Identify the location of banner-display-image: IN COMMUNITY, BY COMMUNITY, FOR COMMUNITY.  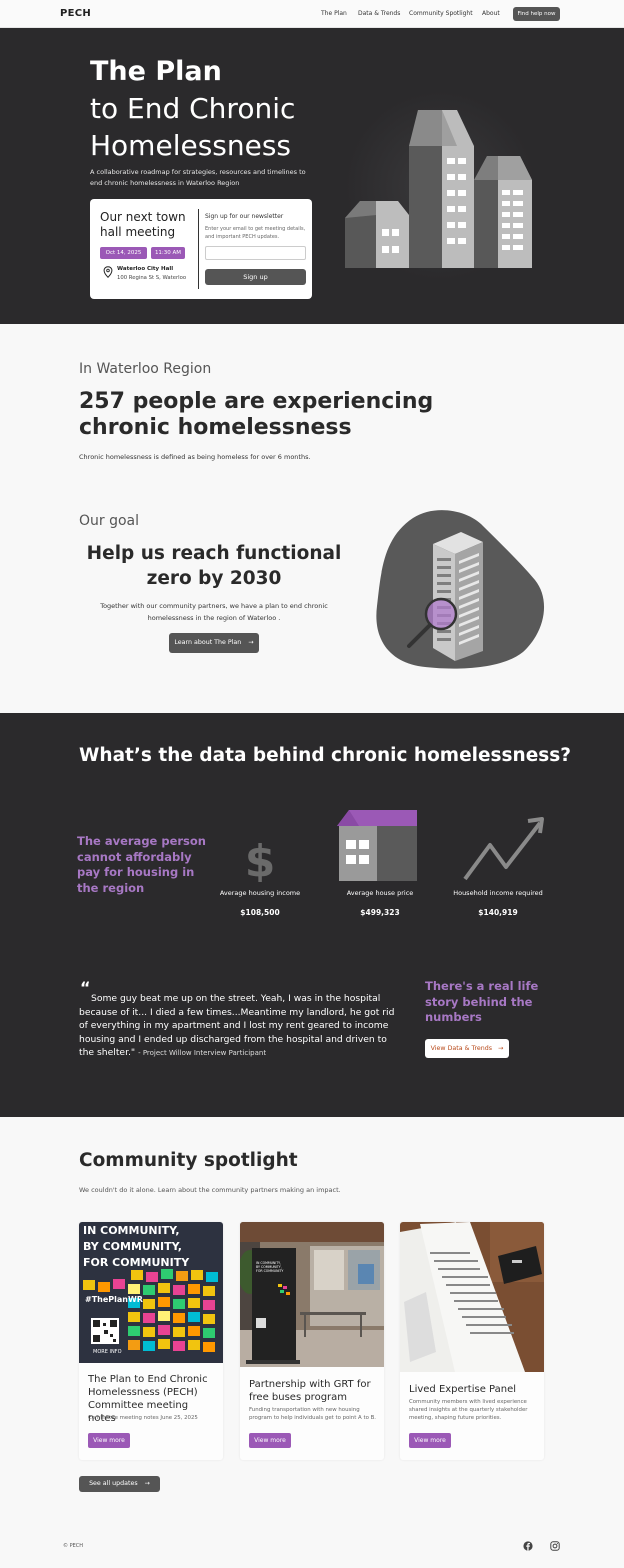
(312, 1294).